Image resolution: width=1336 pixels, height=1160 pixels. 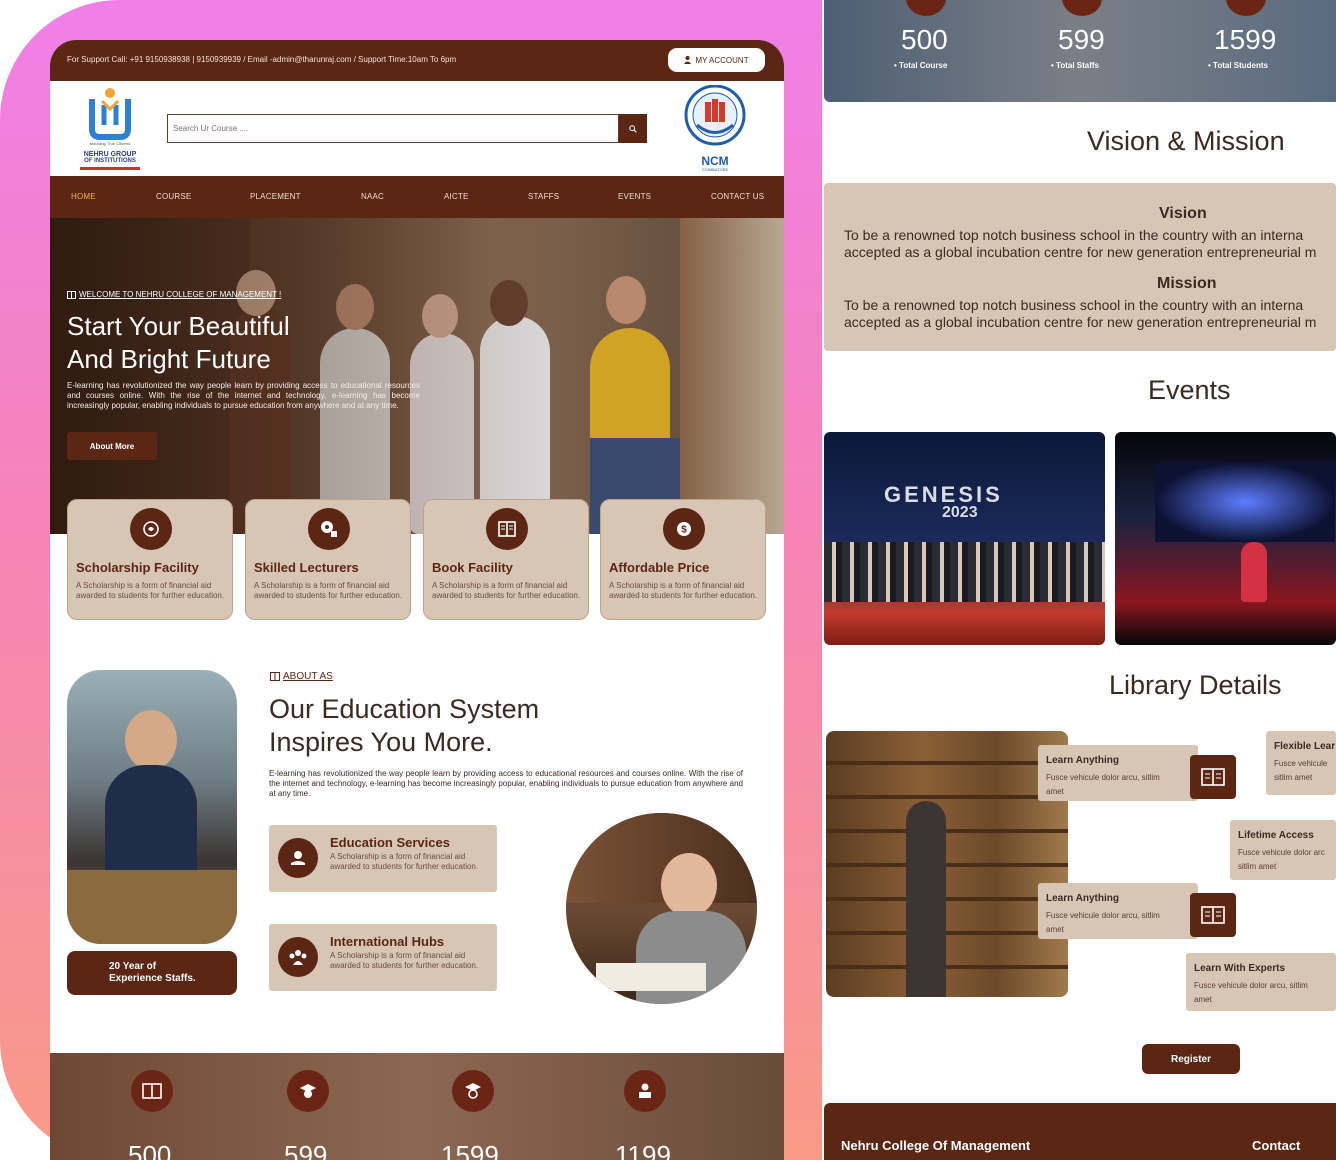 What do you see at coordinates (1301, 770) in the screenshot?
I see `library-card-desc: Fusce vehicule sitlim amet` at bounding box center [1301, 770].